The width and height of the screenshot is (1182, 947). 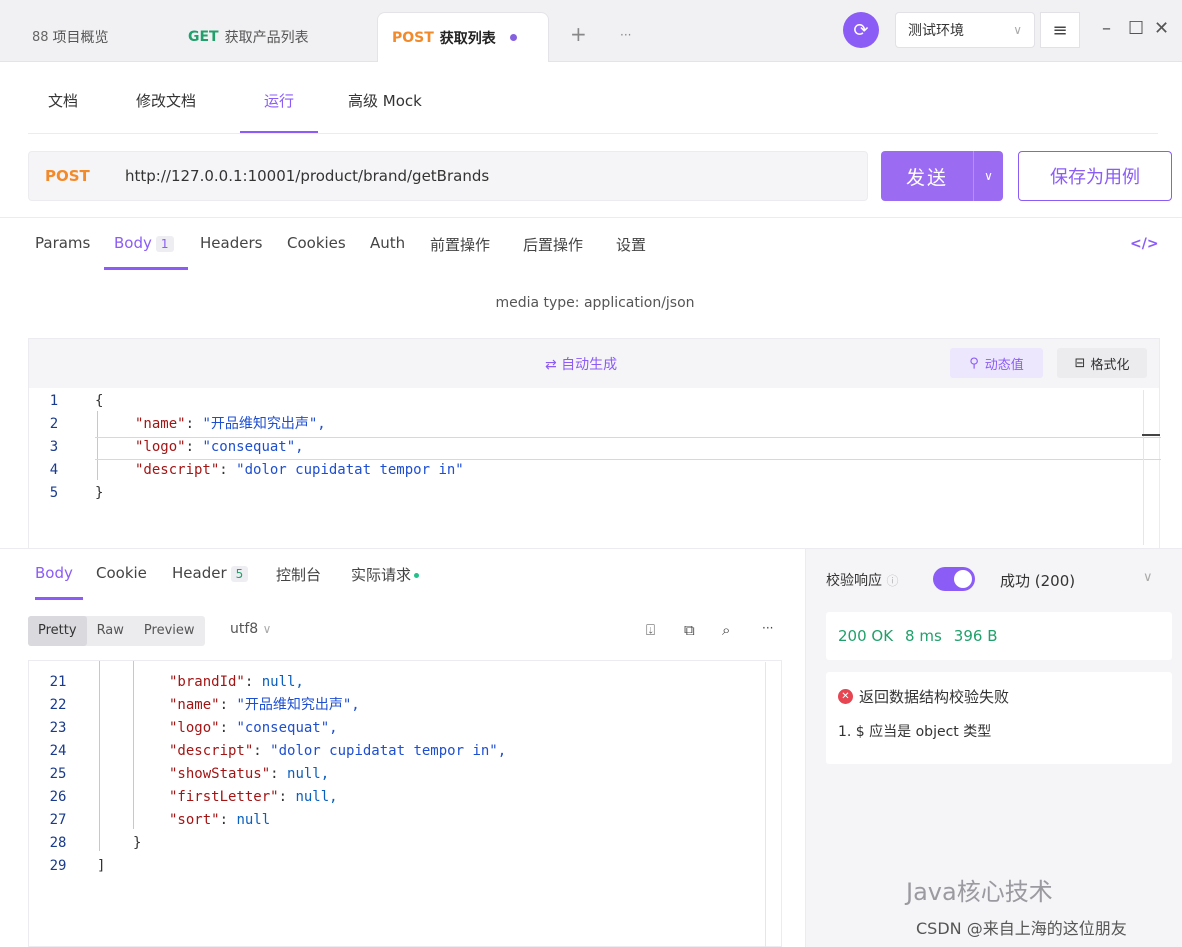 What do you see at coordinates (59, 582) in the screenshot?
I see `resp-tab-body: Body` at bounding box center [59, 582].